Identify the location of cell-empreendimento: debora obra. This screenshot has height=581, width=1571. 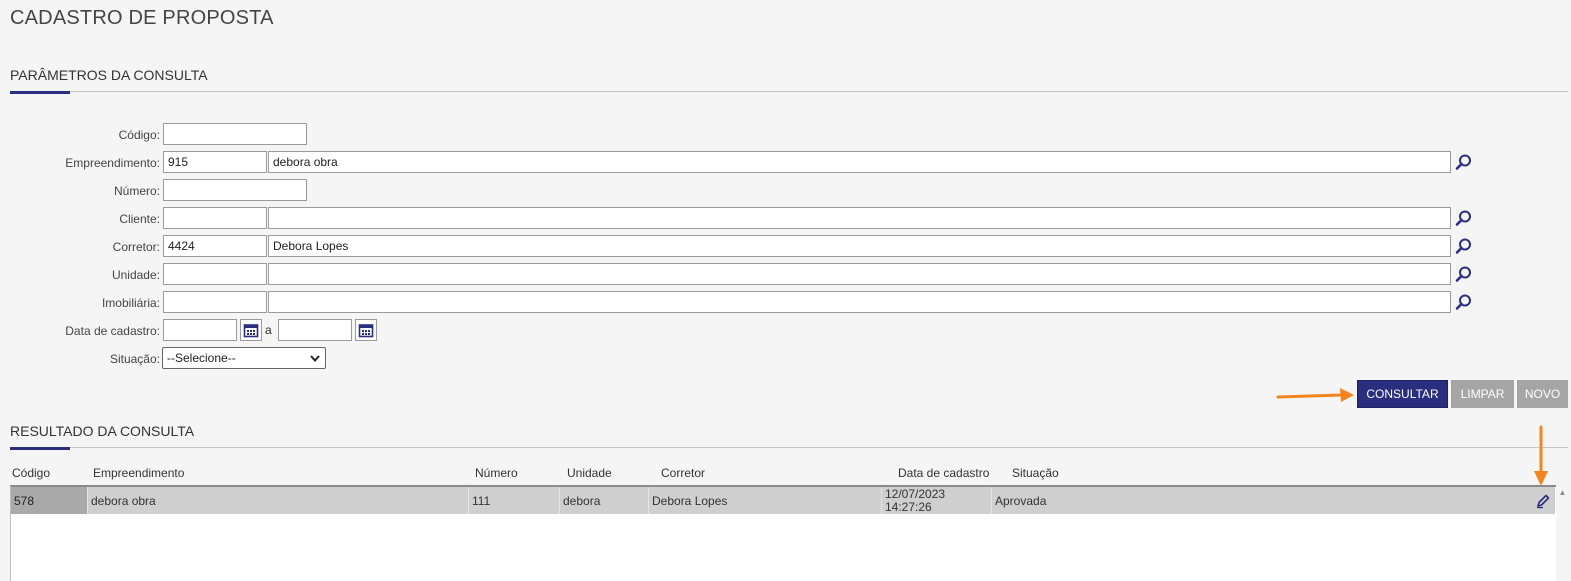
(278, 500).